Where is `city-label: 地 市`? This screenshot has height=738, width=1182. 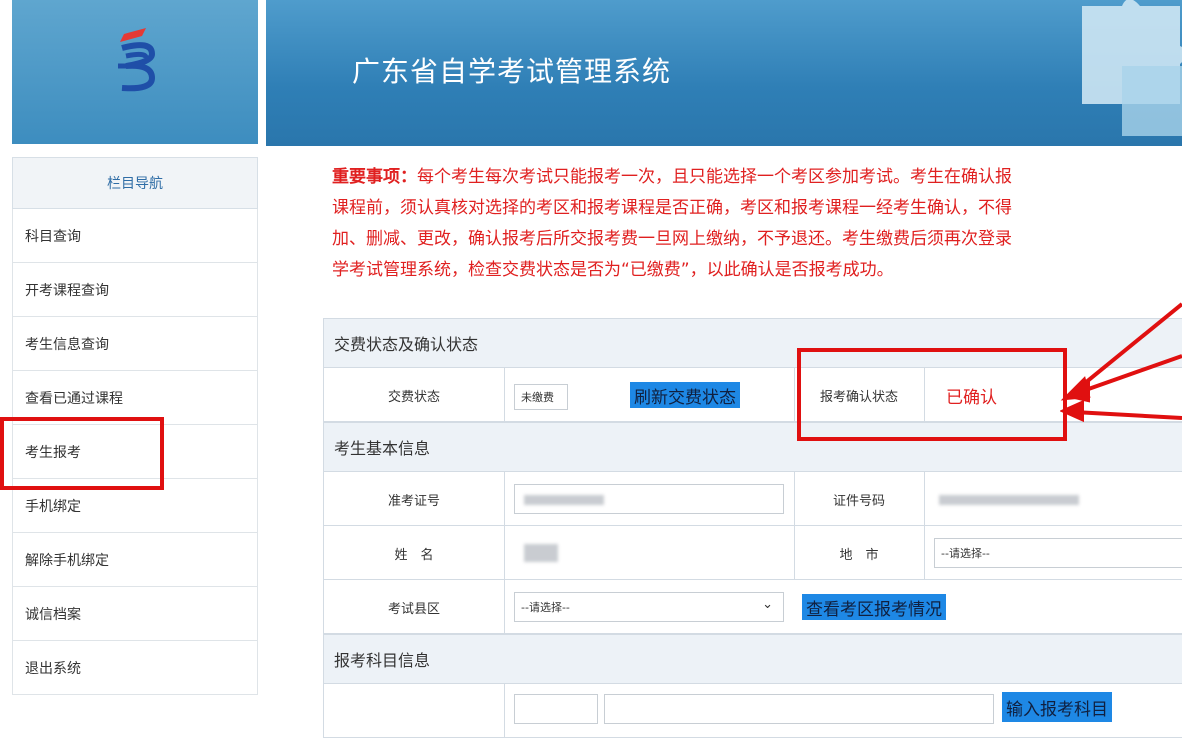
city-label: 地 市 is located at coordinates (859, 555).